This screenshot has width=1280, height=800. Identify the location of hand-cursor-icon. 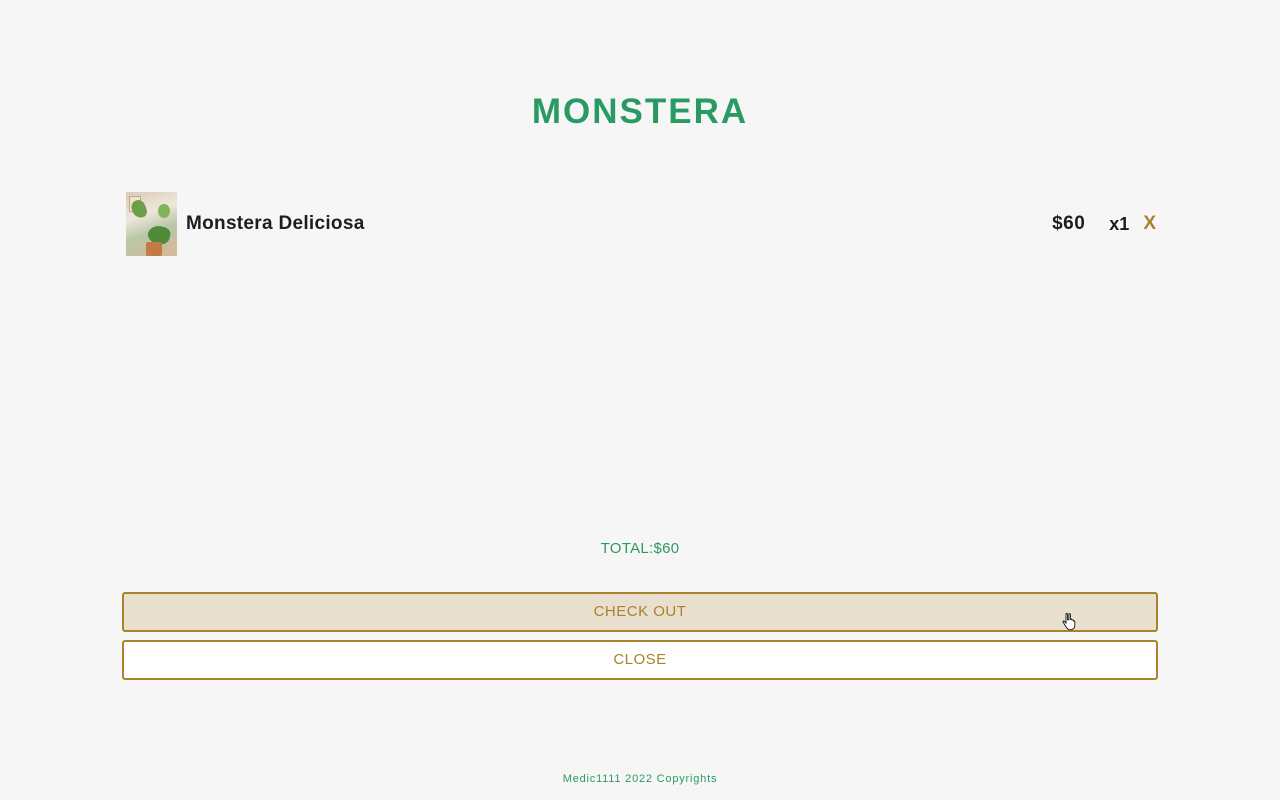
(1069, 622).